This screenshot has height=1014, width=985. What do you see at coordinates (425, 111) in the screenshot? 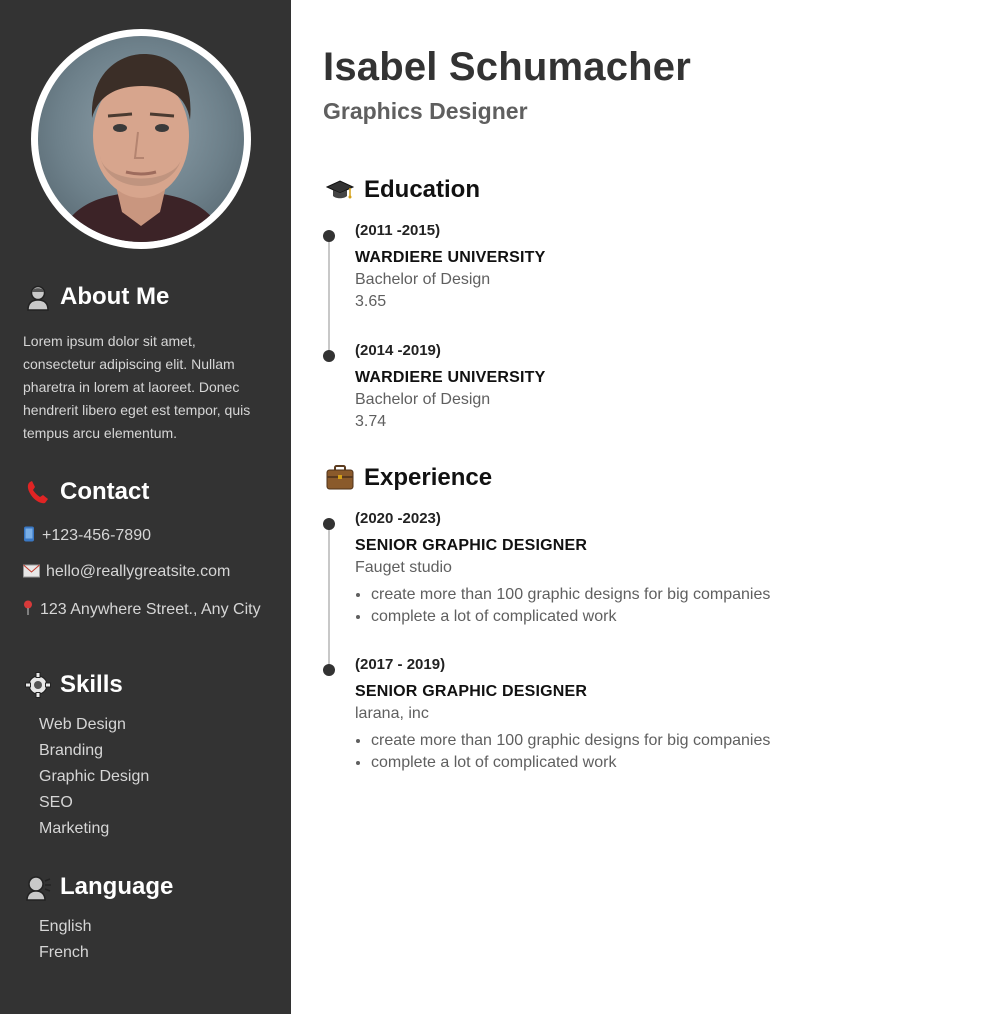
I see `profile-role: Graphics Designer` at bounding box center [425, 111].